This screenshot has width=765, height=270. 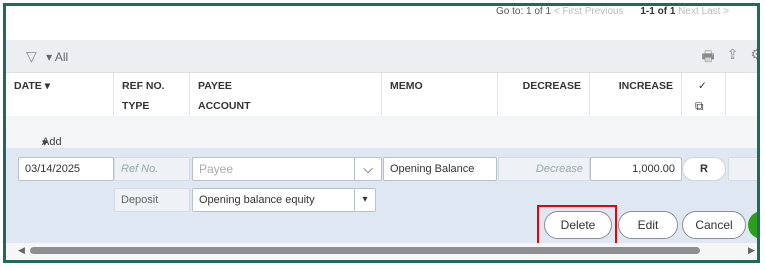 I want to click on increase-header-label: INCREASE, so click(x=645, y=86).